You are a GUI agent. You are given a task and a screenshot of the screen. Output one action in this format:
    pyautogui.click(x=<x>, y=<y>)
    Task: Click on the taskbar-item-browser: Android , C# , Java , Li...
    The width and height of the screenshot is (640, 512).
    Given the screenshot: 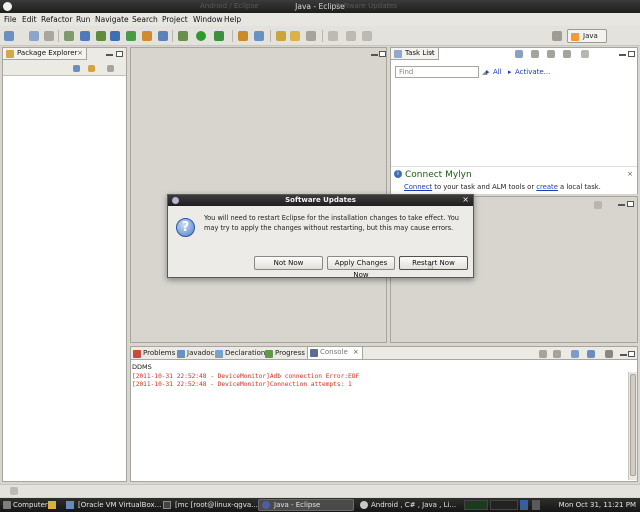 What is the action you would take?
    pyautogui.click(x=413, y=505)
    